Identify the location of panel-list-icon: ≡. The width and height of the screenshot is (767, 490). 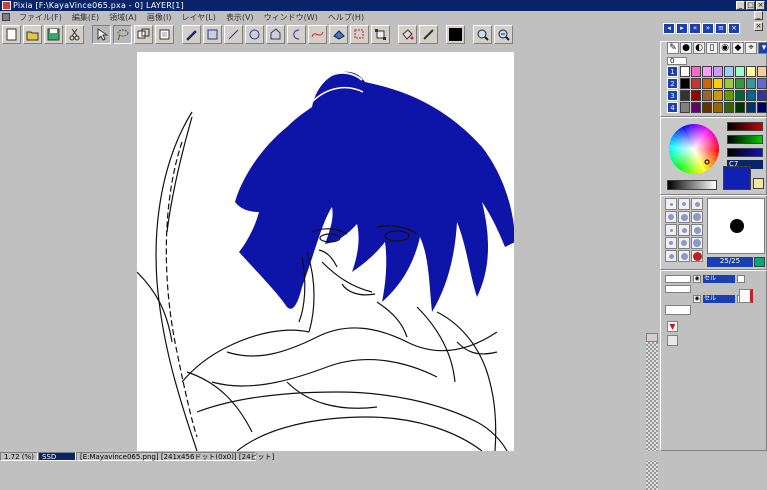
(721, 28).